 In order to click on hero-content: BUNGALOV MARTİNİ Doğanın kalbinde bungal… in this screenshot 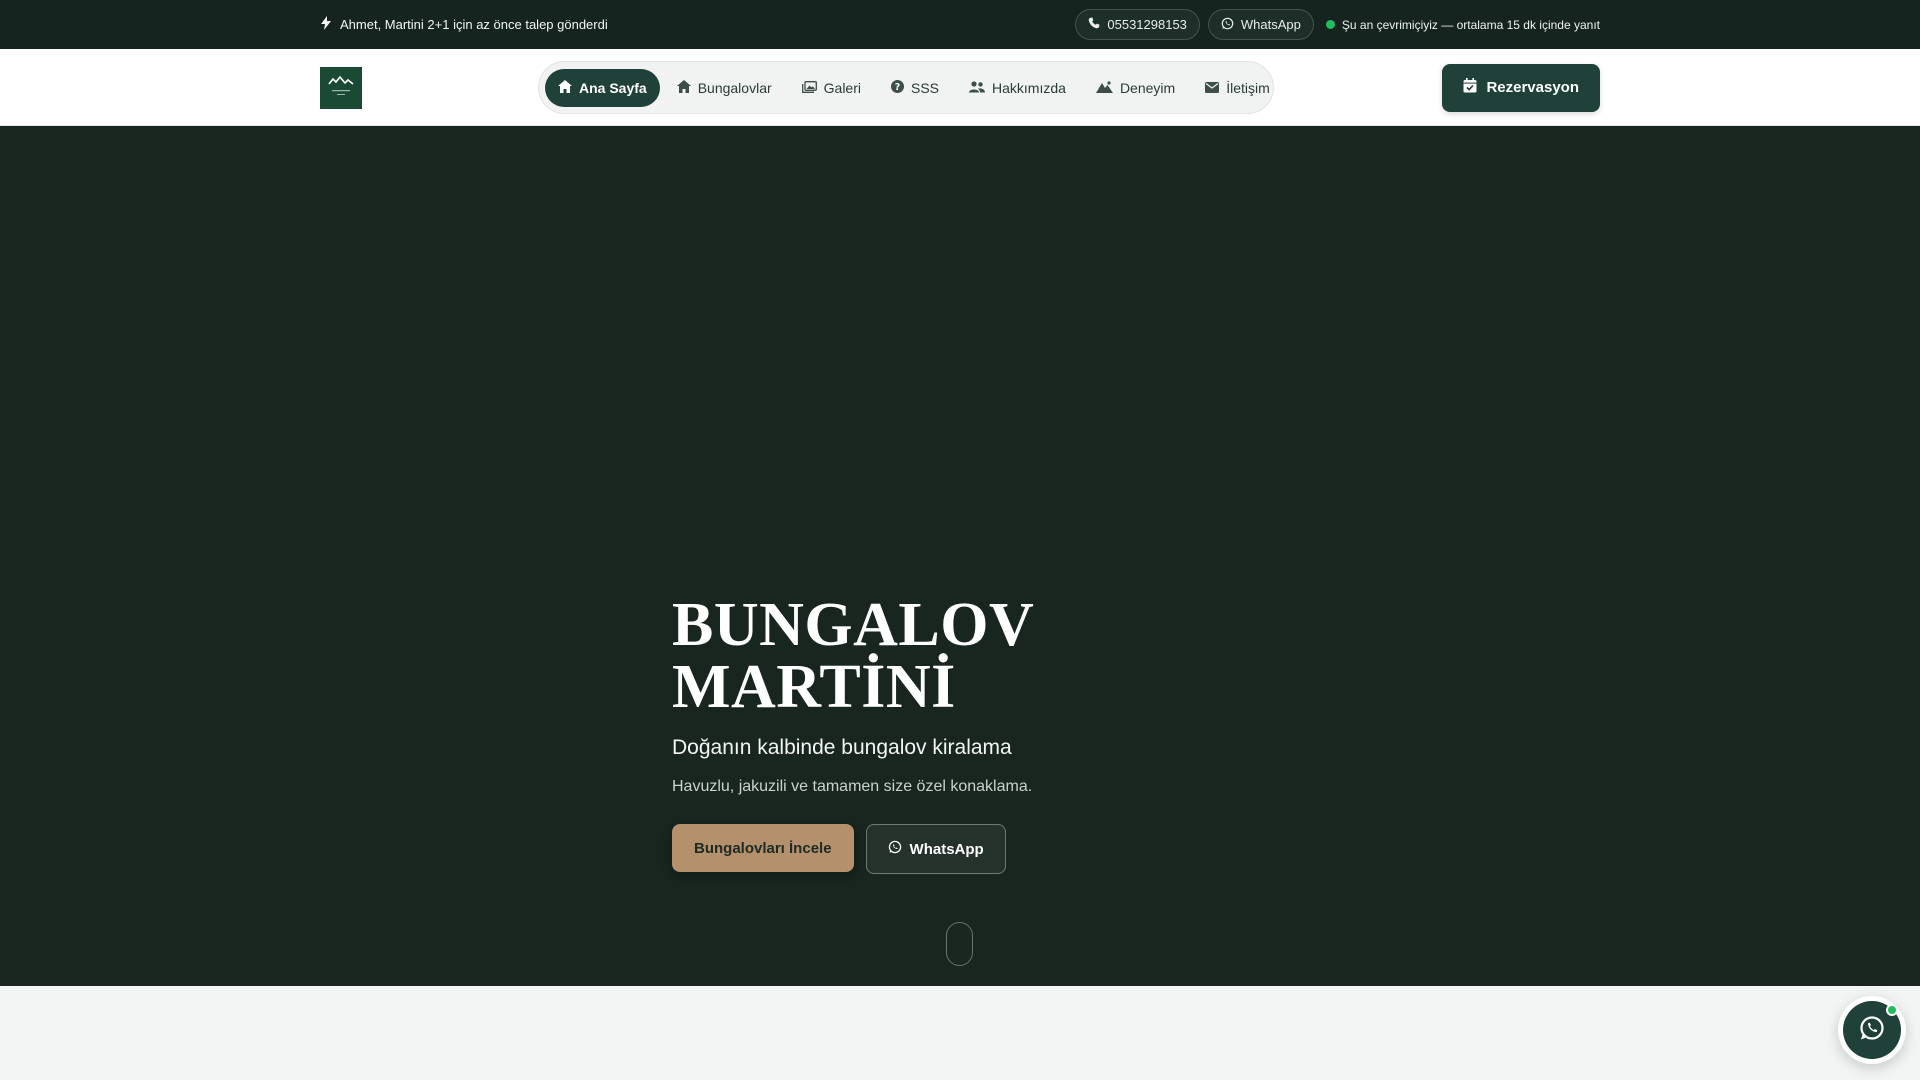, I will do `click(952, 734)`.